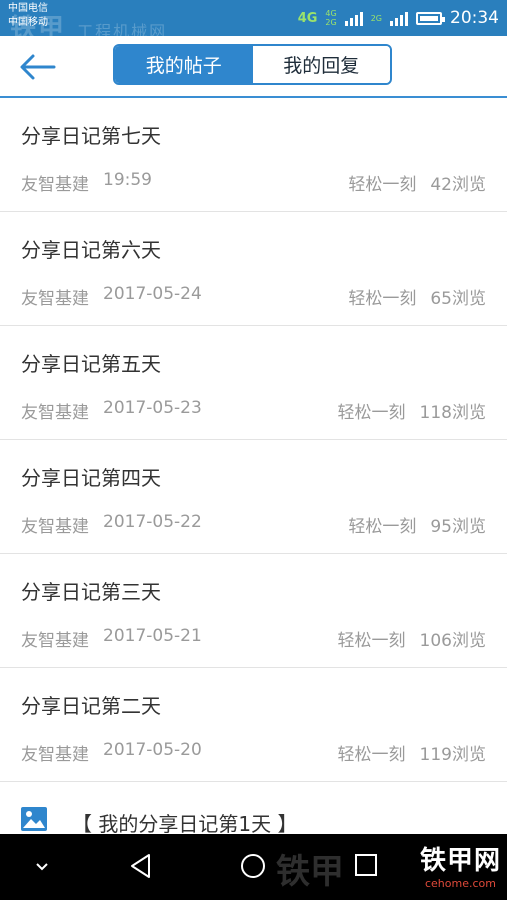  What do you see at coordinates (91, 592) in the screenshot?
I see `post-title: 分享日记第三天` at bounding box center [91, 592].